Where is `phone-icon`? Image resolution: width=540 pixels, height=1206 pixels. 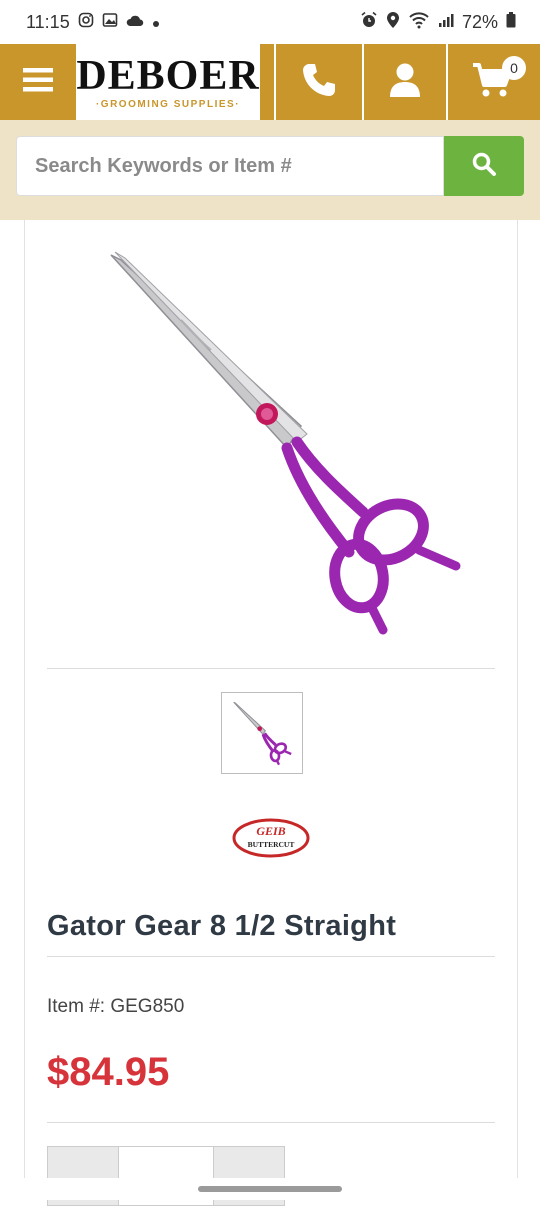 phone-icon is located at coordinates (319, 82).